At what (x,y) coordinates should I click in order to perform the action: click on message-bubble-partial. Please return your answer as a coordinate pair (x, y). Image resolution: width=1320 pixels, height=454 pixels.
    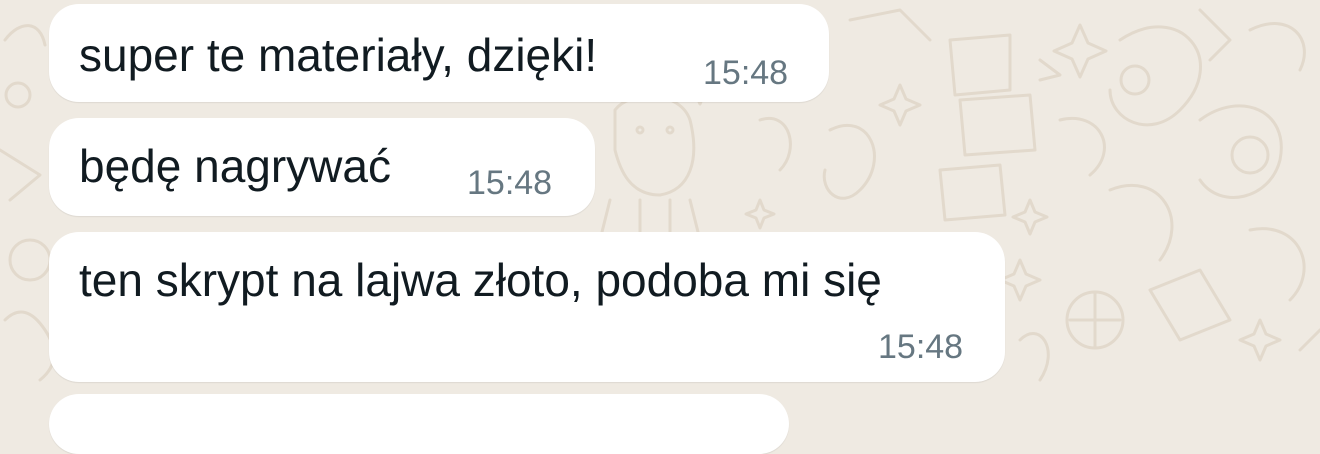
    Looking at the image, I should click on (419, 424).